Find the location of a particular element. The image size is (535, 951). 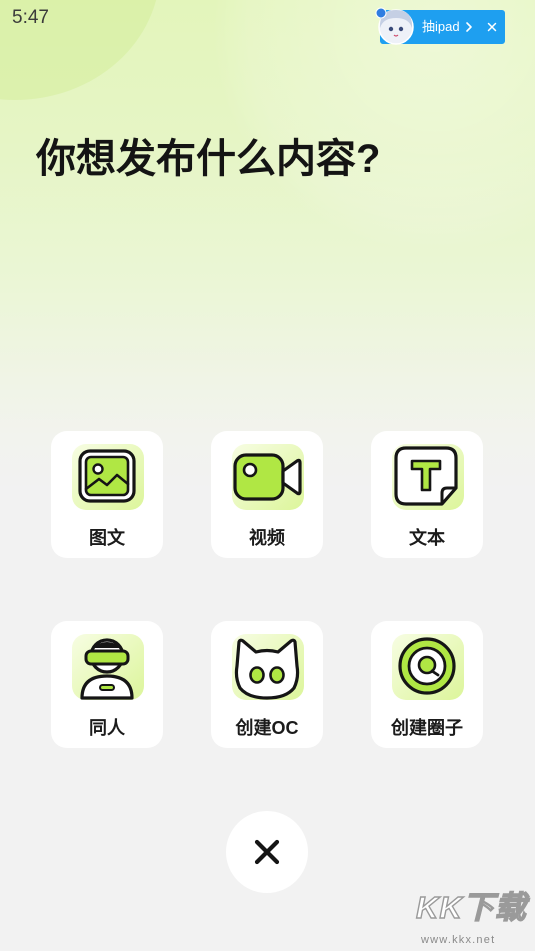

option-label: 创建圈子 is located at coordinates (427, 728).